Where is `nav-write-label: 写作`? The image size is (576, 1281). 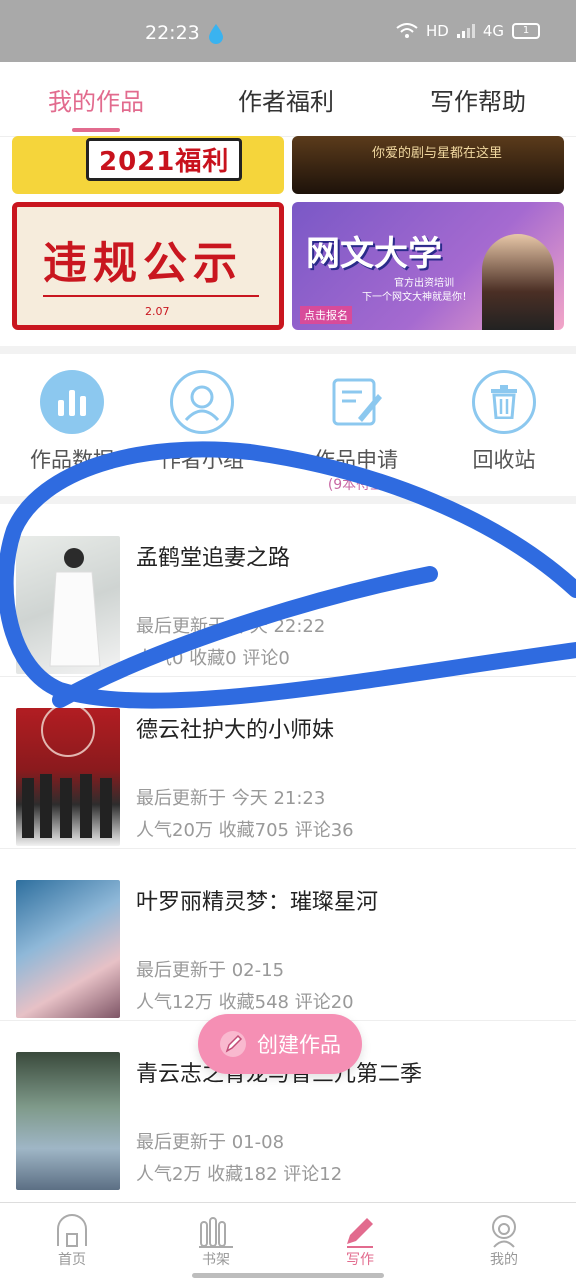
nav-write-label: 写作 is located at coordinates (360, 1260).